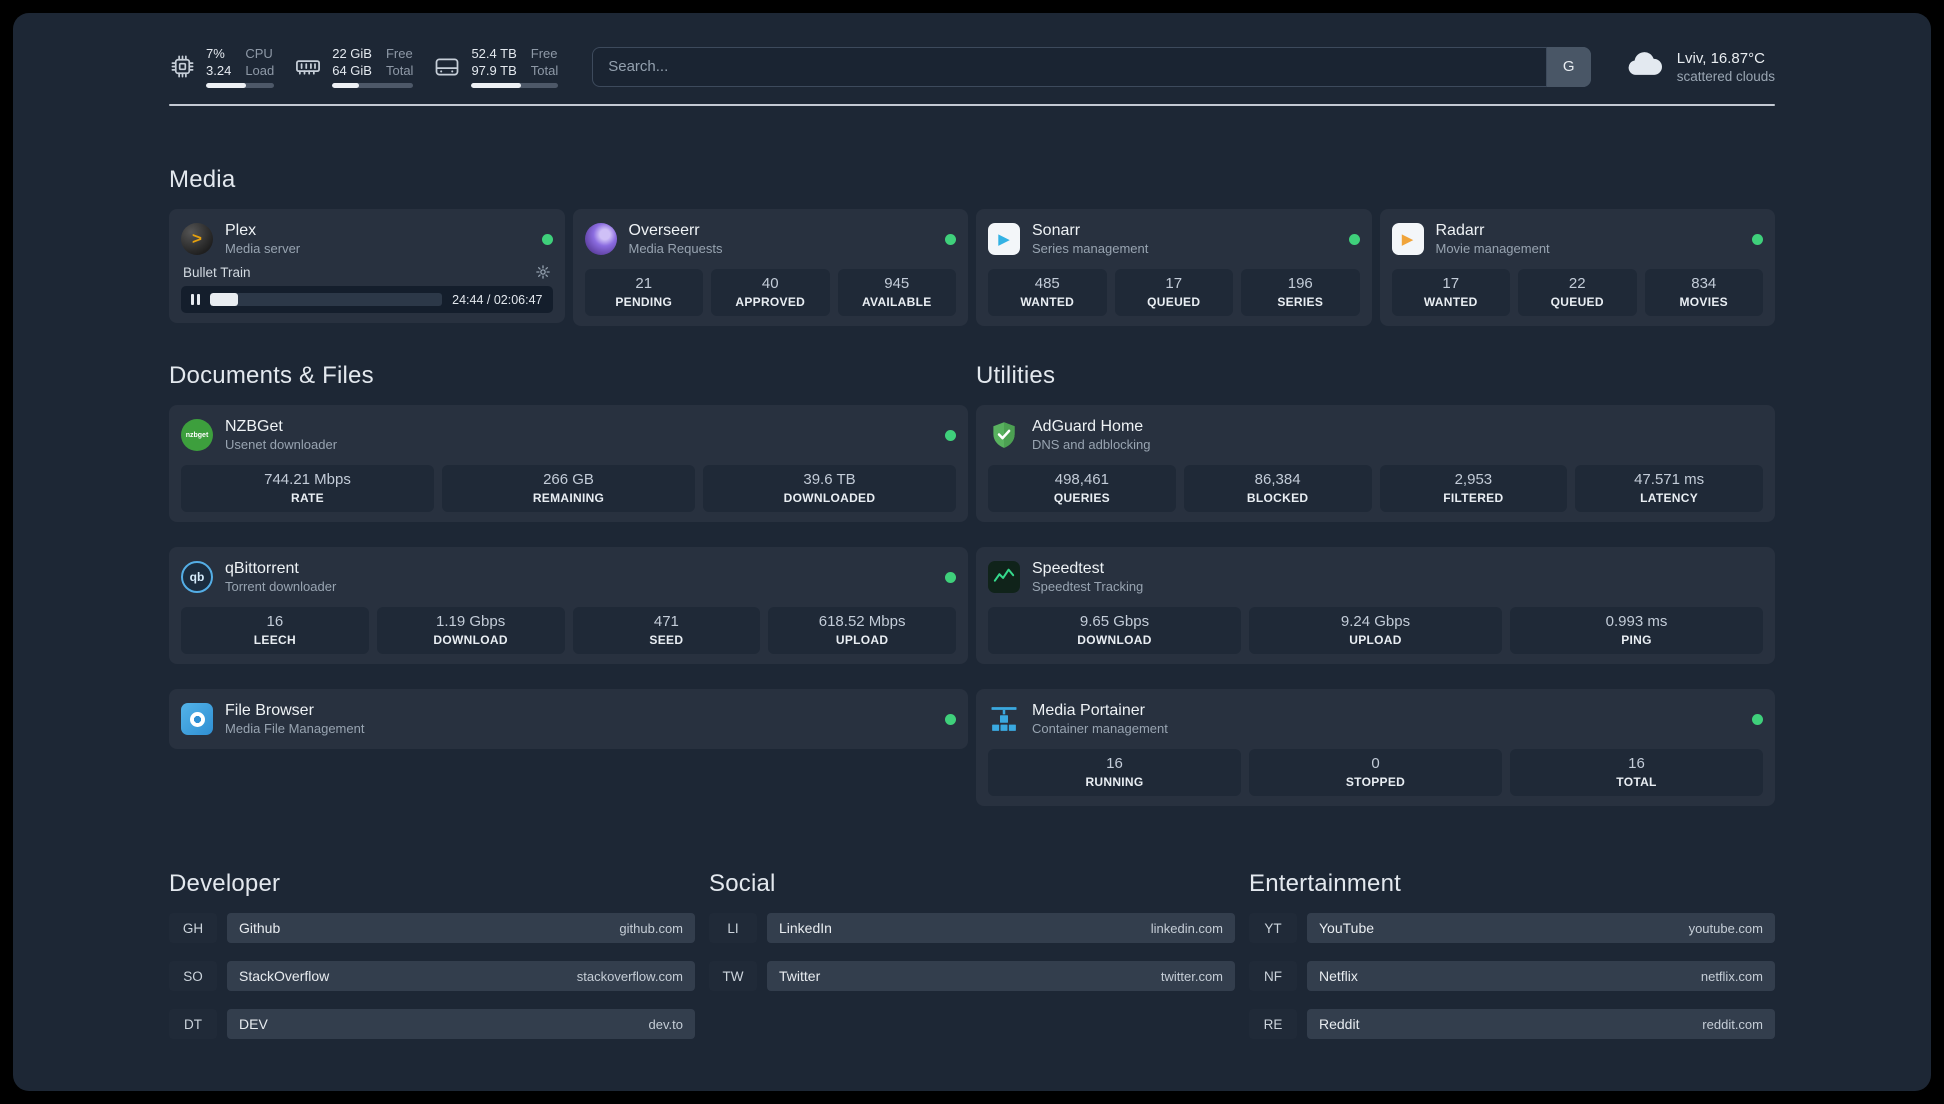  I want to click on disk-widget: 52.4 TB 97.9 TB Free Total, so click(496, 66).